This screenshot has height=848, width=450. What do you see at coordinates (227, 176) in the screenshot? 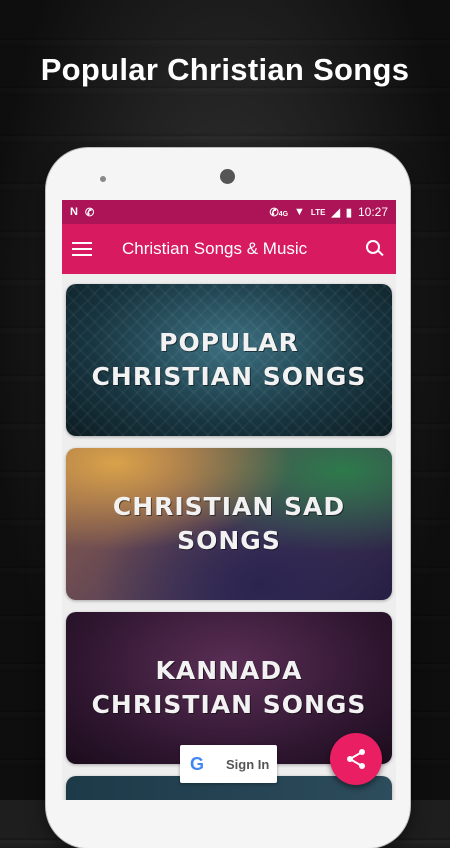
I see `phone-camera` at bounding box center [227, 176].